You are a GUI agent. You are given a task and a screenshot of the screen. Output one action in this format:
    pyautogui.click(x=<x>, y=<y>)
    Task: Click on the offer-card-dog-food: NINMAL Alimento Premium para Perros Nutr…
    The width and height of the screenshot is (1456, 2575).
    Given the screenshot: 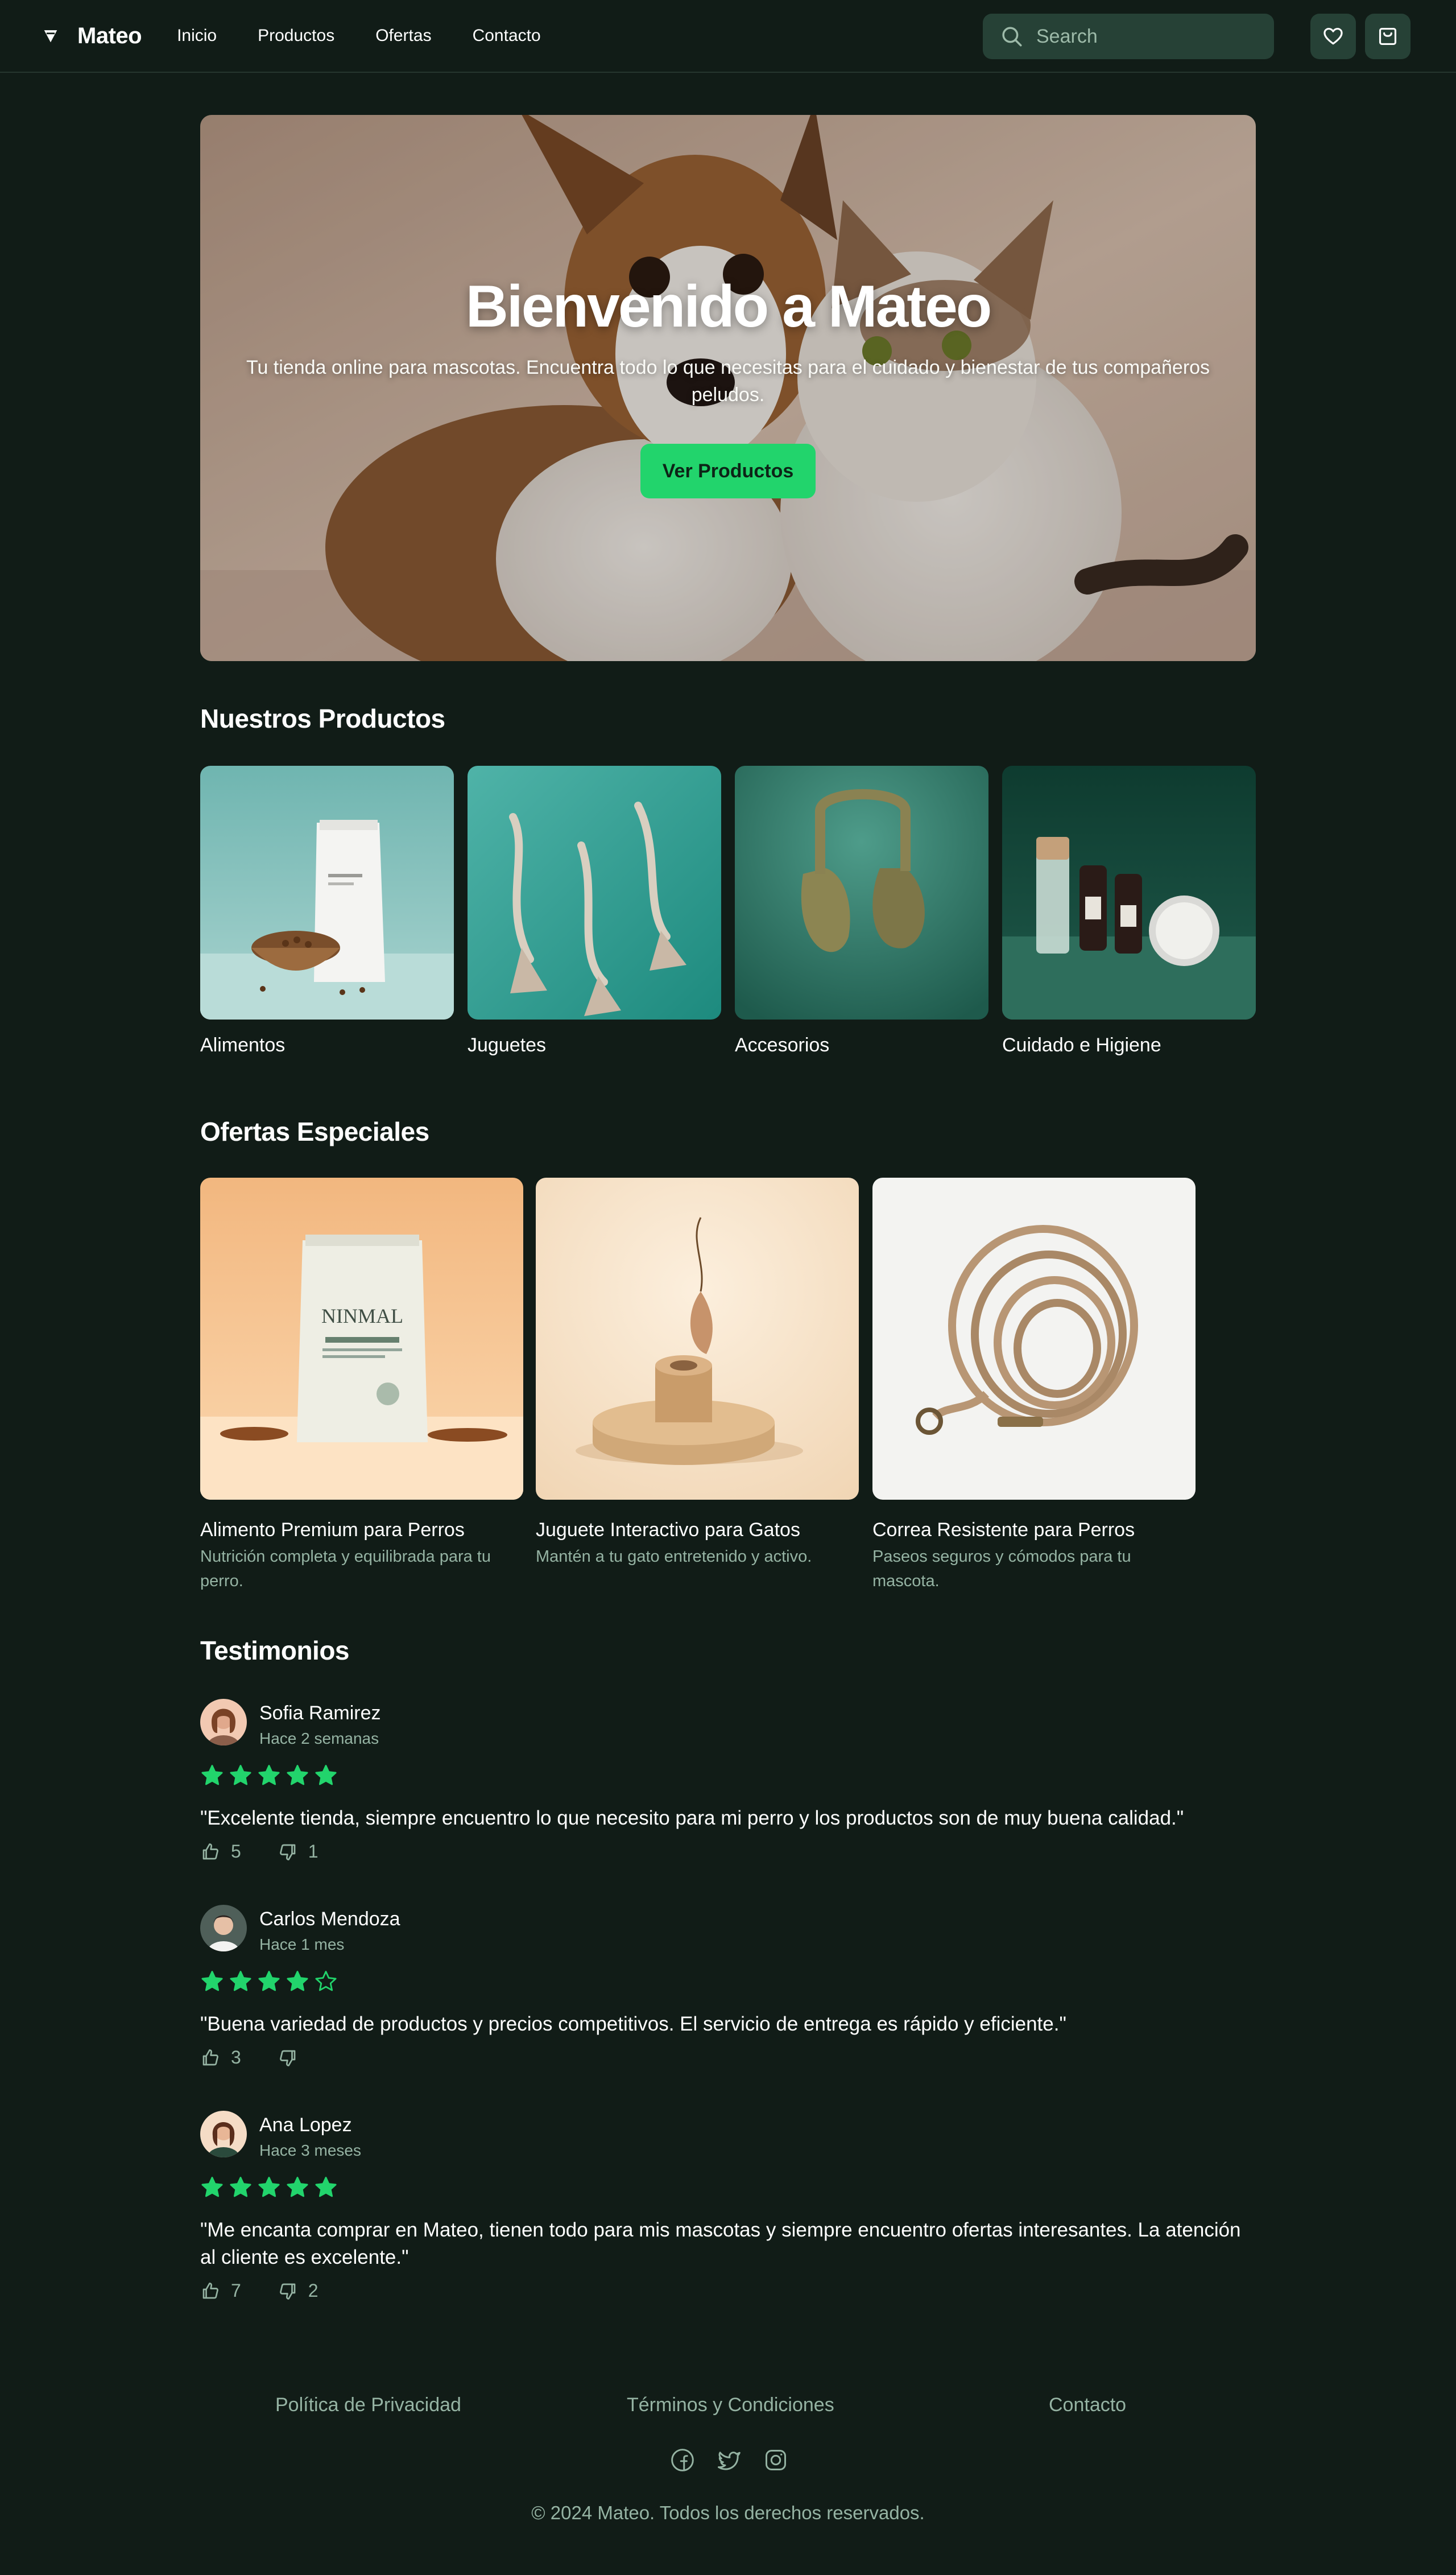 What is the action you would take?
    pyautogui.click(x=361, y=1386)
    